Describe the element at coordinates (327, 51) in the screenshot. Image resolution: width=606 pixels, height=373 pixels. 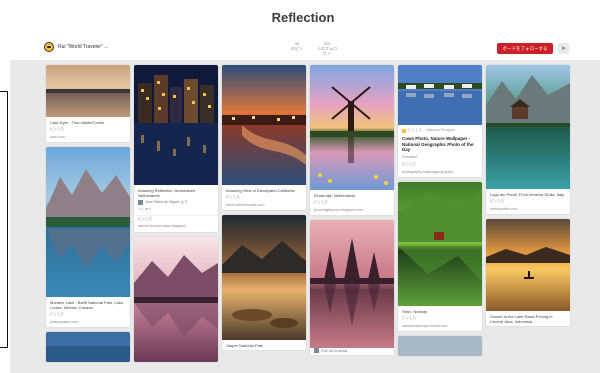
I see `follower-count-label: 人のフォロワ ー` at that location.